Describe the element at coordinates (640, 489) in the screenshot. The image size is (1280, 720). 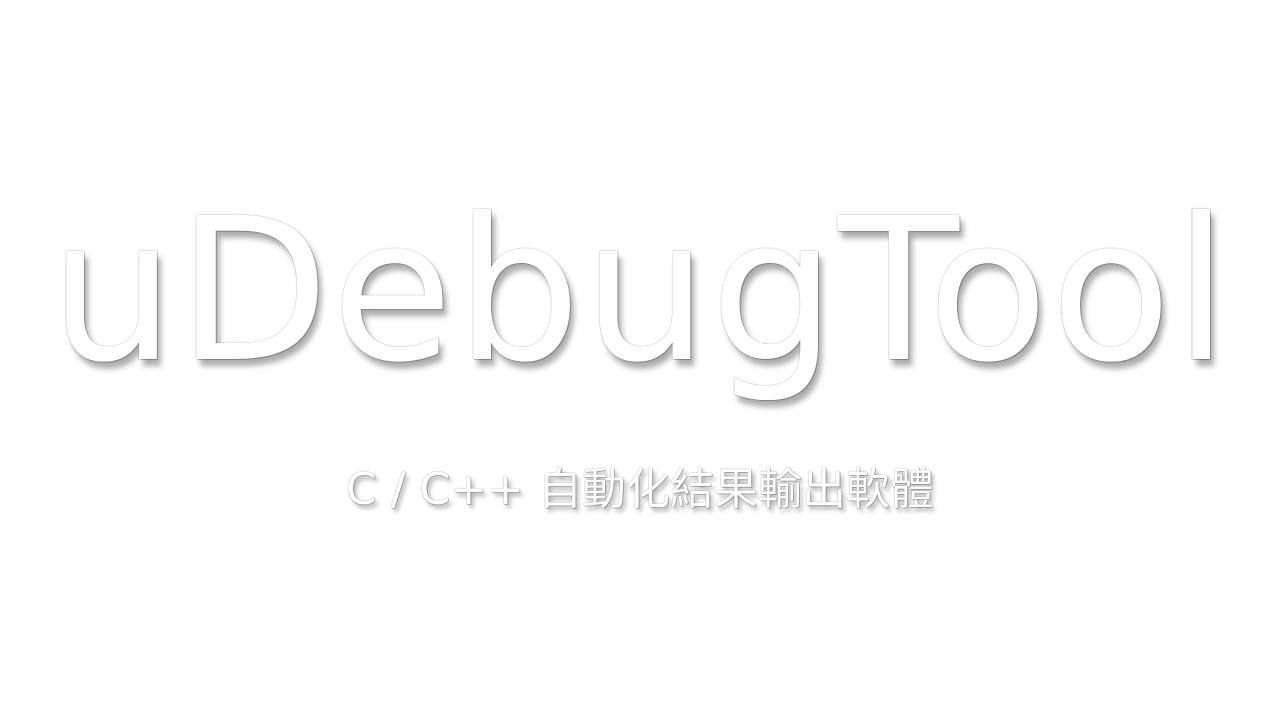
I see `app-subtitle: C / C++ 自動化結果輸出軟體` at that location.